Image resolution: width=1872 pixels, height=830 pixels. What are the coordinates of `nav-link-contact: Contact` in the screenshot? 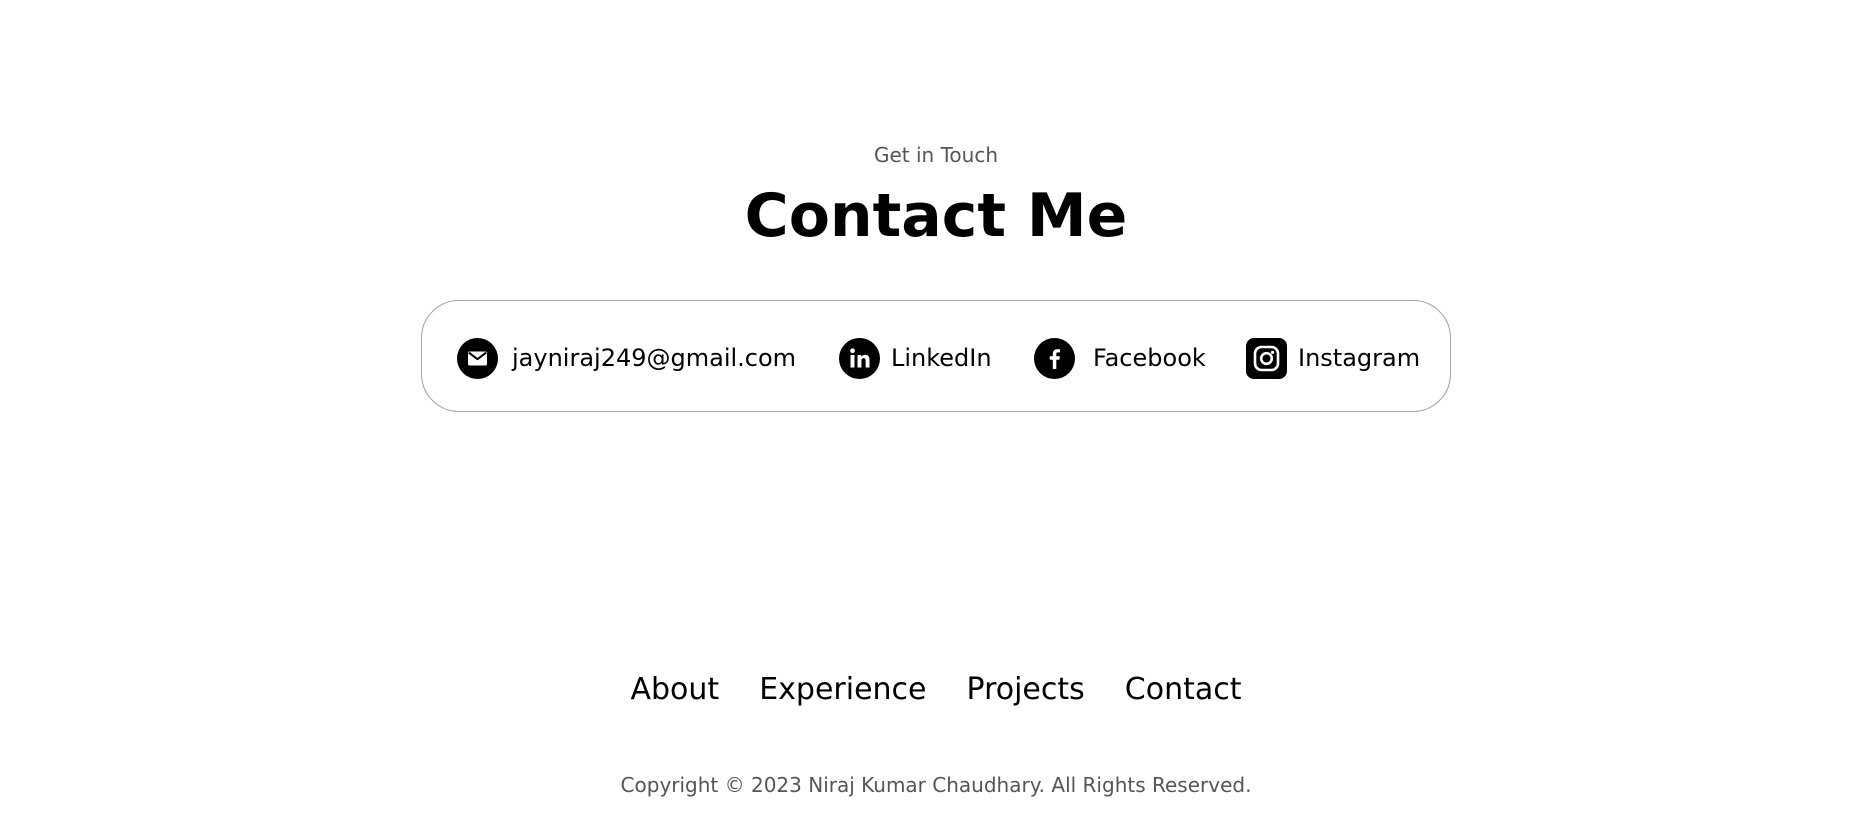 It's located at (1183, 690).